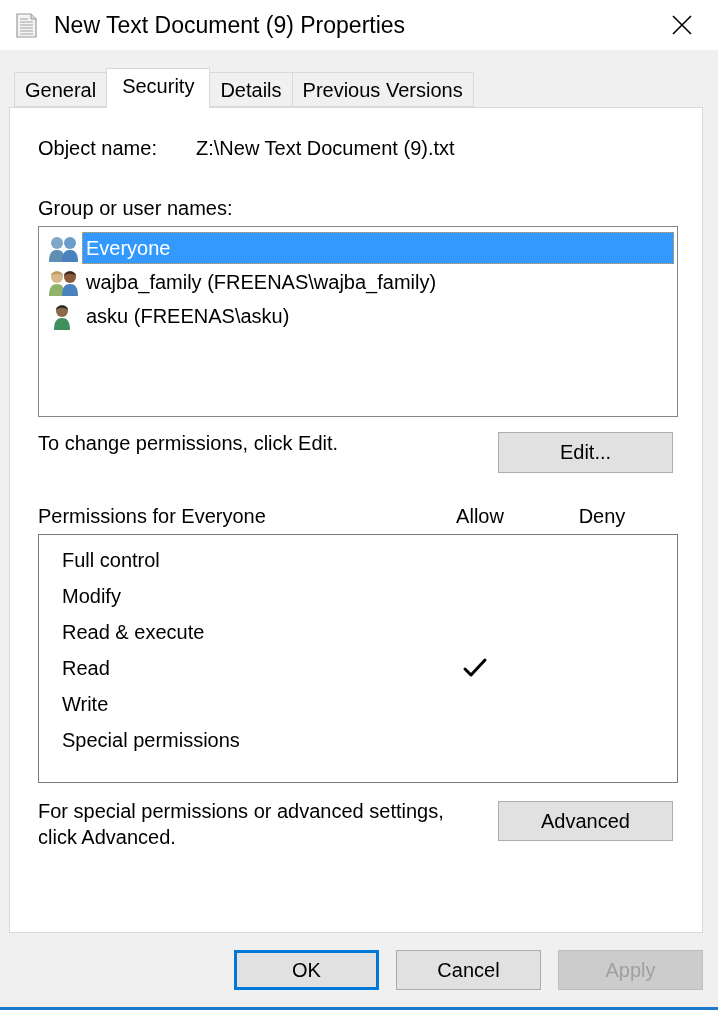 This screenshot has width=718, height=1010. I want to click on object-name-label: Object name:, so click(98, 148).